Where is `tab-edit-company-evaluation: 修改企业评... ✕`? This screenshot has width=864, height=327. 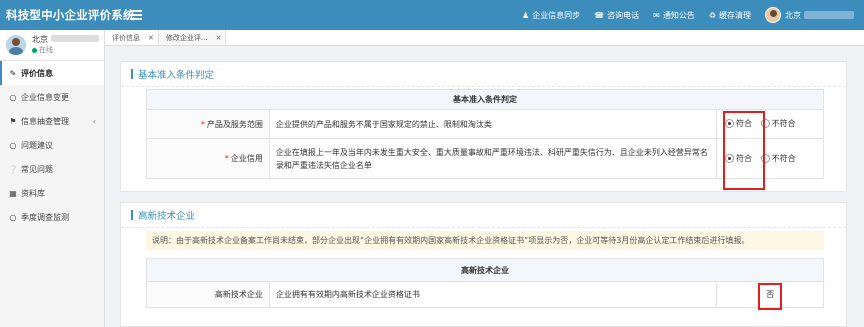
tab-edit-company-evaluation: 修改企业评... ✕ is located at coordinates (192, 37).